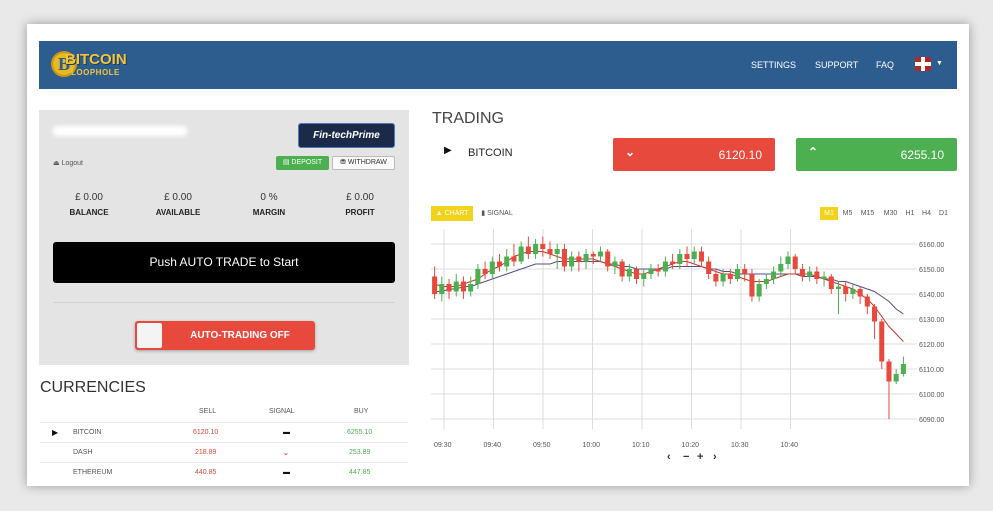 This screenshot has width=993, height=511. I want to click on language-caret-icon: ▼, so click(939, 63).